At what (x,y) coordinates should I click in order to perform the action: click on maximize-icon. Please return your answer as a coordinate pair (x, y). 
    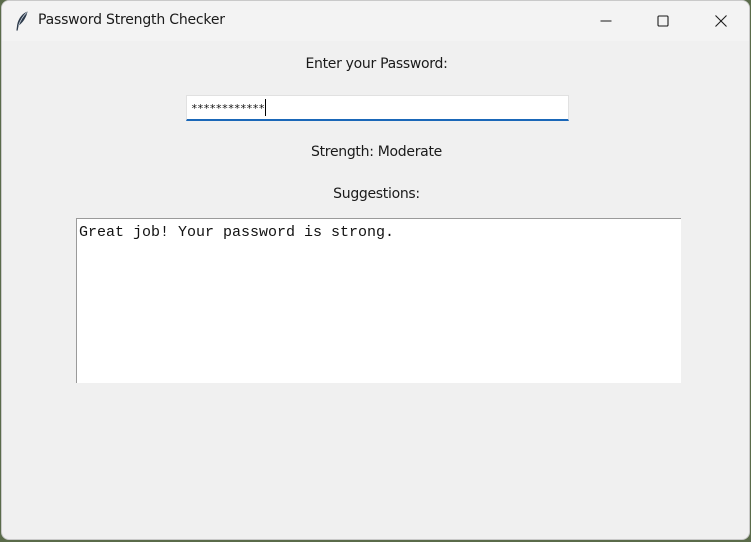
    Looking at the image, I should click on (663, 21).